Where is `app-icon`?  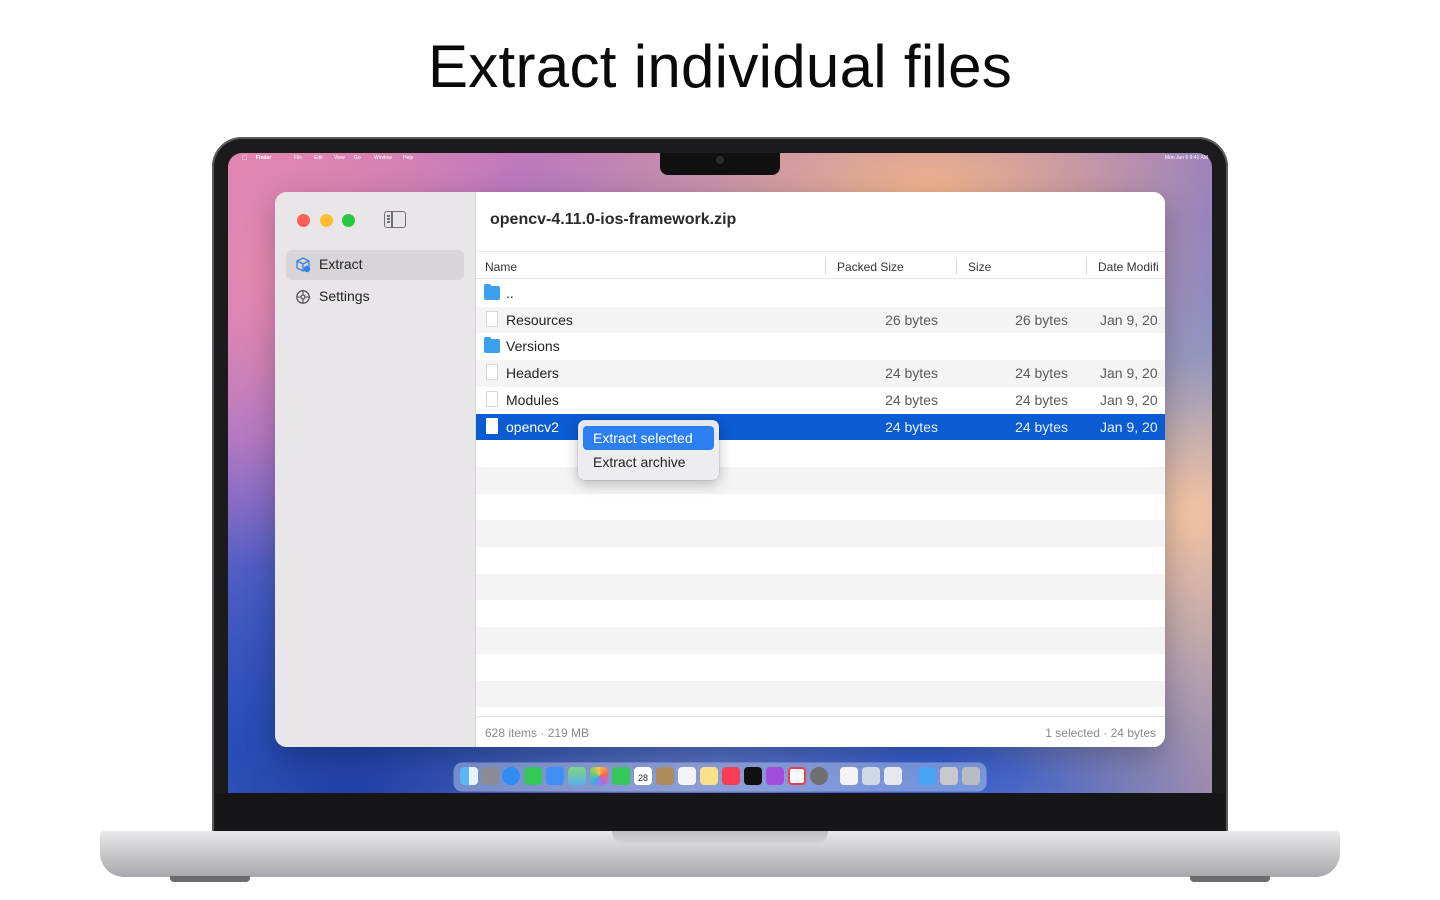
app-icon is located at coordinates (893, 776).